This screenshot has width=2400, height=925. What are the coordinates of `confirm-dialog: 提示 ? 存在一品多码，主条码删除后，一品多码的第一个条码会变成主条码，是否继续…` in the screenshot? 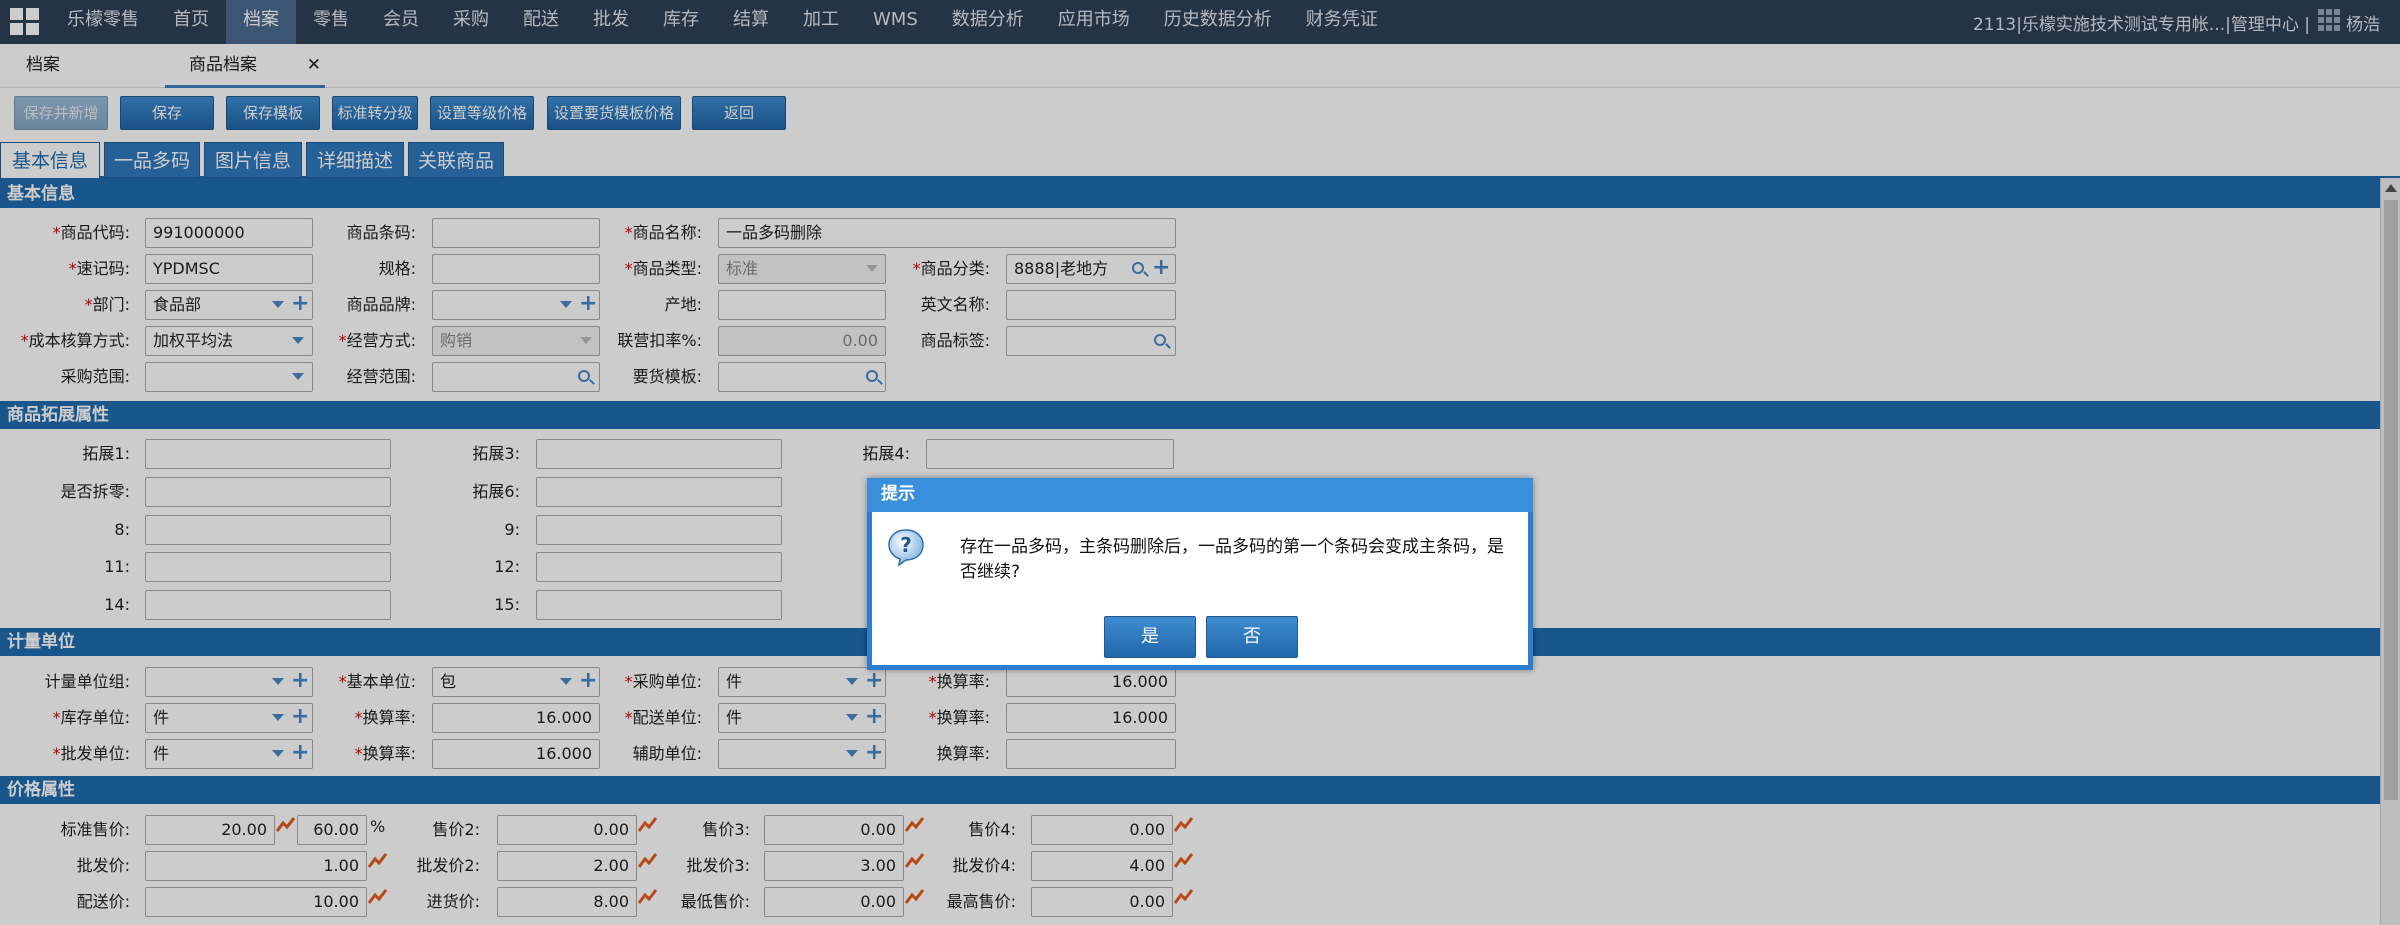 It's located at (1200, 574).